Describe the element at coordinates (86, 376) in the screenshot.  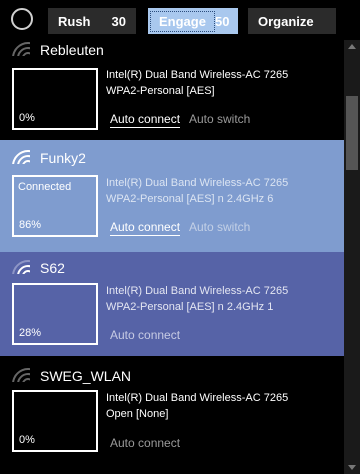
I see `network-ssid: SWEG_WLAN` at that location.